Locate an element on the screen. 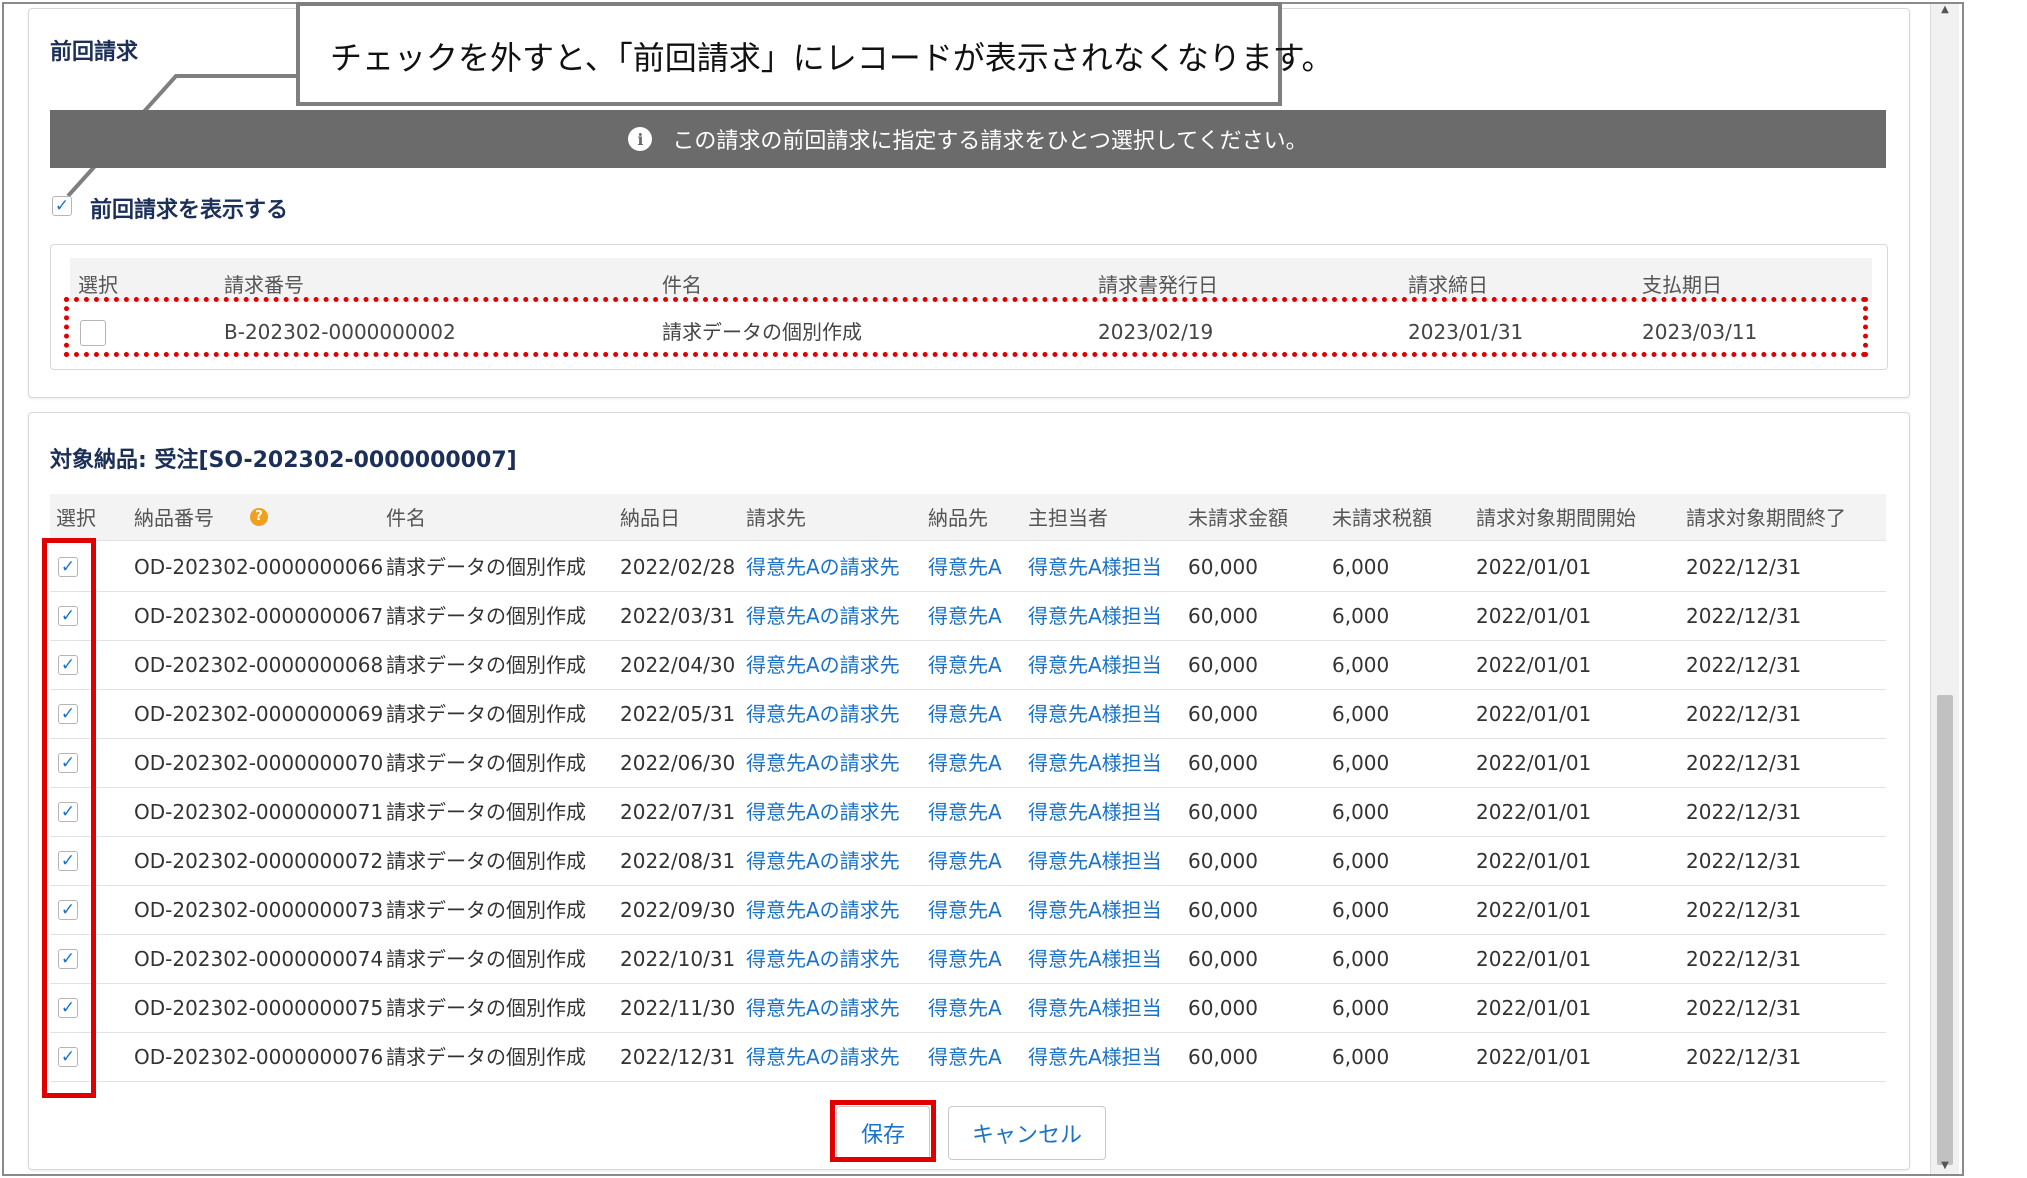  delivery-date: 2022/05/31 is located at coordinates (678, 714).